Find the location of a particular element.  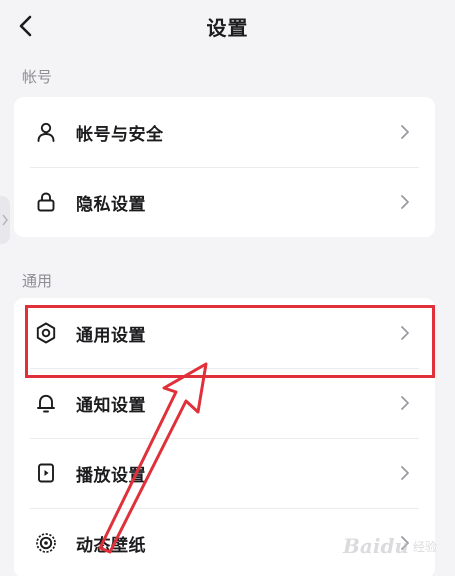

play-device-icon is located at coordinates (46, 473).